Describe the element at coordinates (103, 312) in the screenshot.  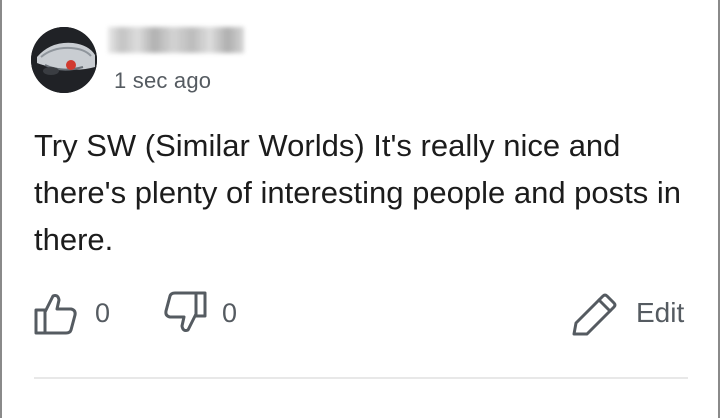
I see `like-count: 0` at that location.